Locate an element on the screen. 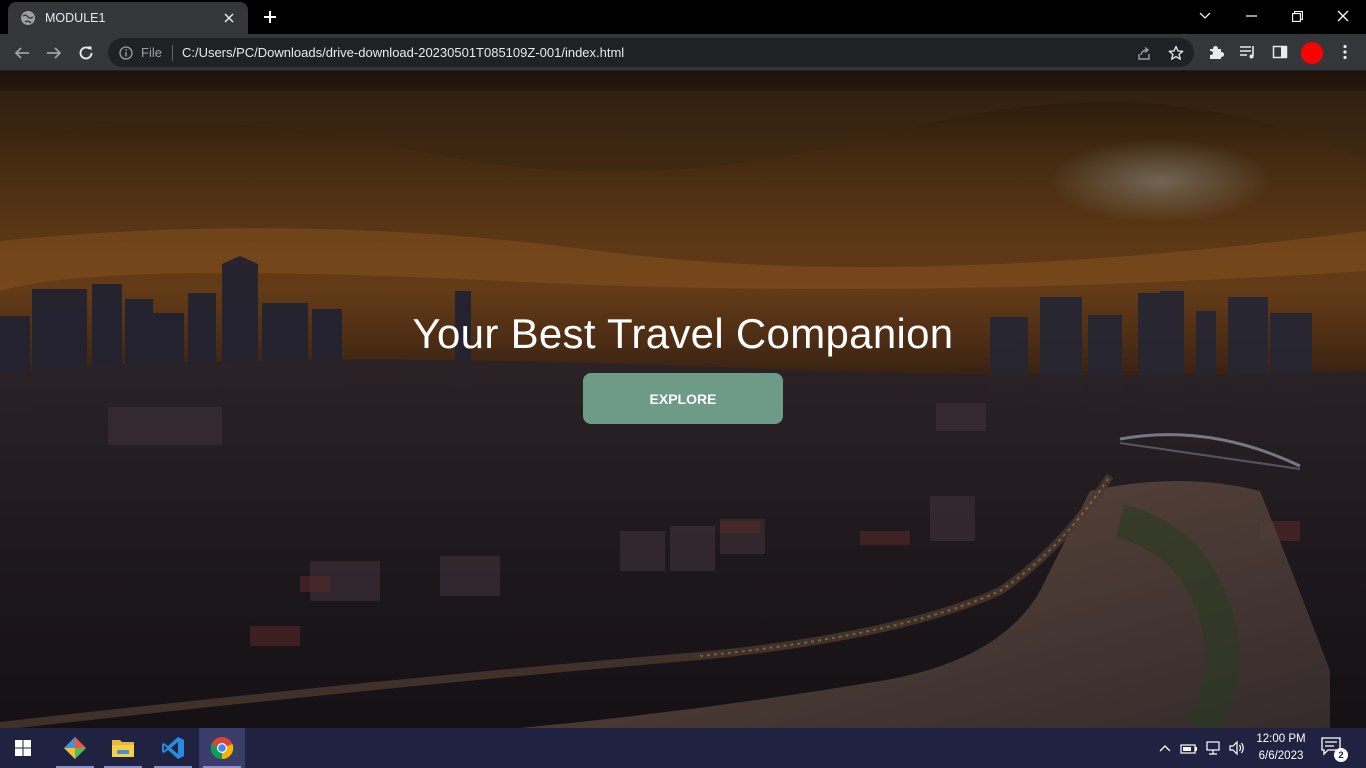  notification-count-badge: 2 is located at coordinates (1341, 755).